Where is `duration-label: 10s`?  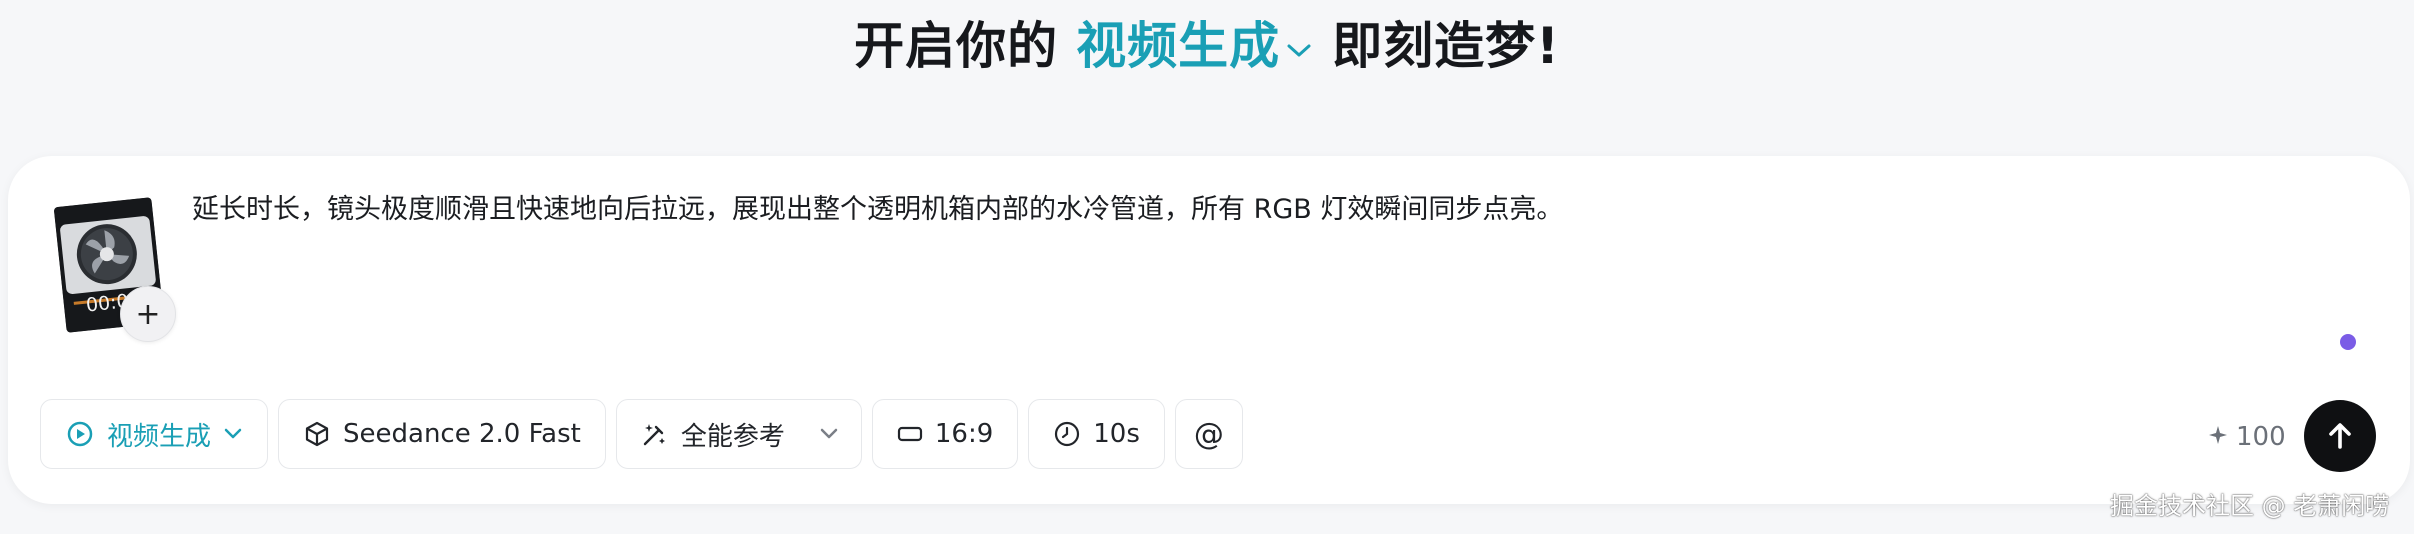
duration-label: 10s is located at coordinates (1116, 434).